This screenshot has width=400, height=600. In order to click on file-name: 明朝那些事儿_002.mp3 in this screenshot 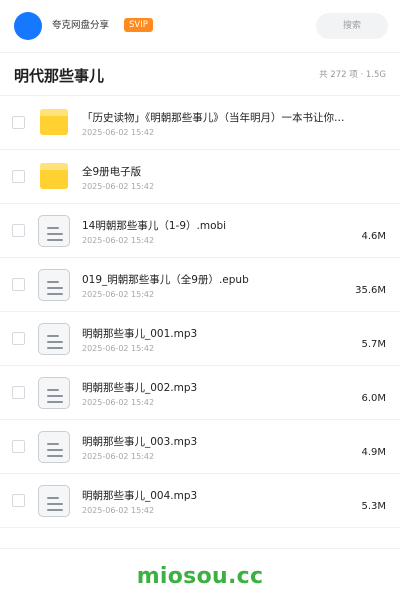, I will do `click(217, 388)`.